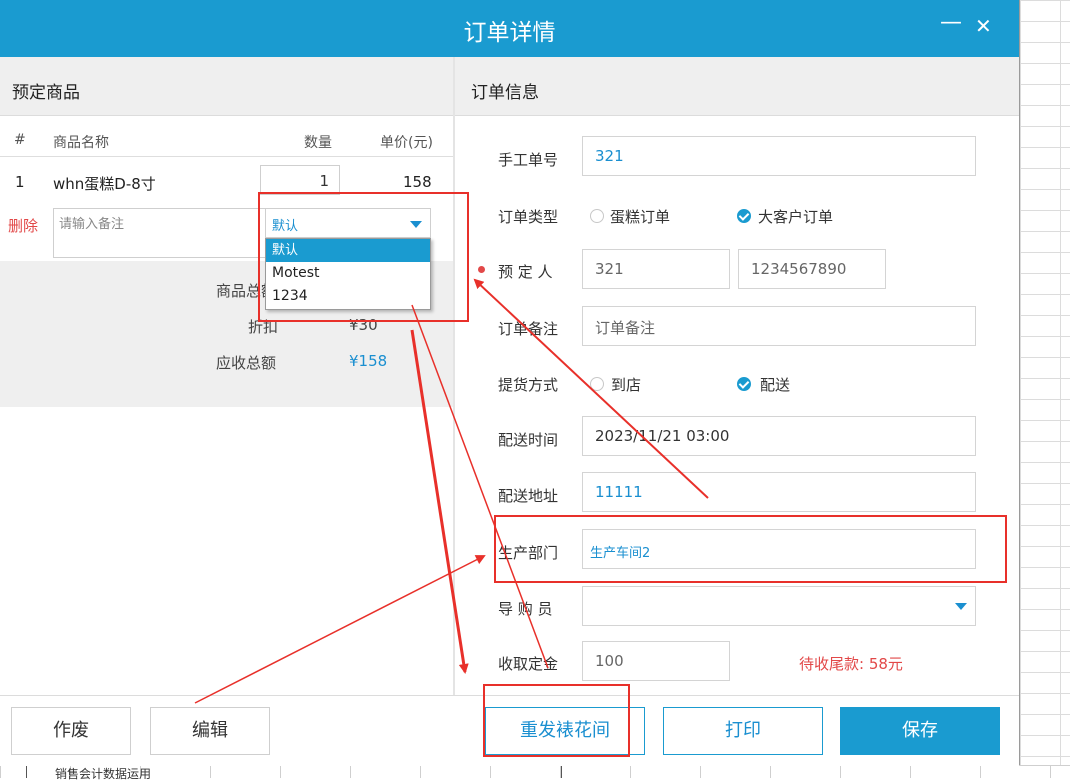 The height and width of the screenshot is (782, 1070). I want to click on discount-label: 折扣, so click(263, 327).